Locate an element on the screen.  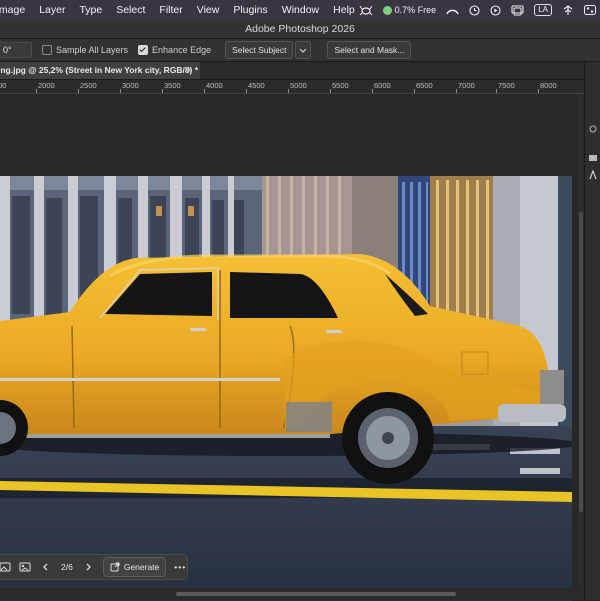
ruler-label: 6500 is located at coordinates (424, 85).